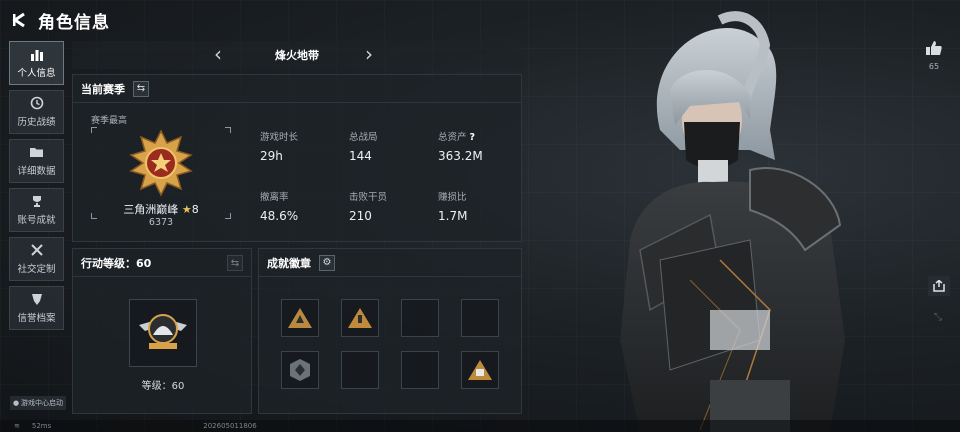 The image size is (960, 432). What do you see at coordinates (368, 206) in the screenshot?
I see `stat-operators-defeated: 击败干员 210` at bounding box center [368, 206].